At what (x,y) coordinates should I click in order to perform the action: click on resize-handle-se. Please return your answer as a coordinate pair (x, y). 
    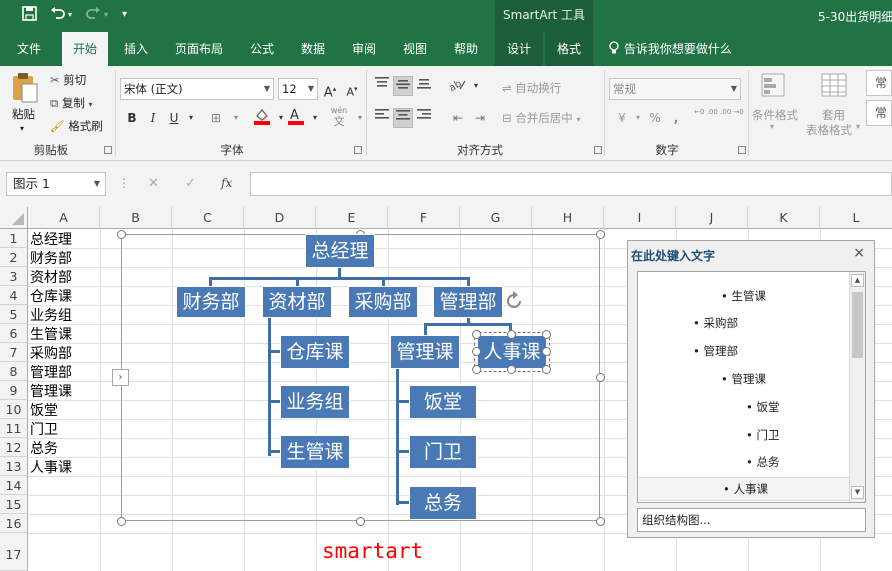
    Looking at the image, I should click on (600, 521).